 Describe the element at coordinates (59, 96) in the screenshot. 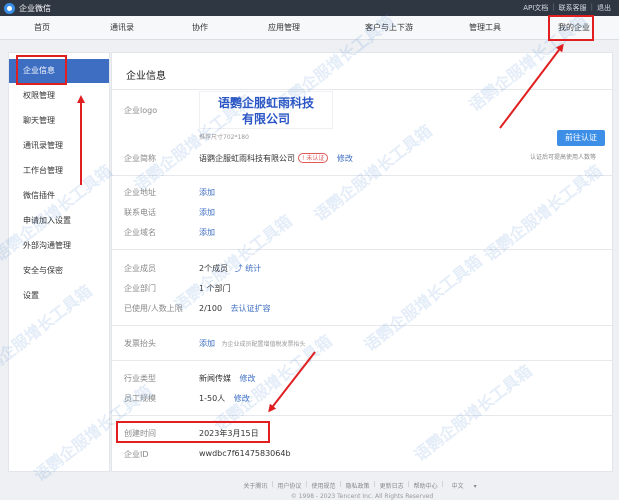

I see `sidebar-item-permissions: 权限管理` at that location.